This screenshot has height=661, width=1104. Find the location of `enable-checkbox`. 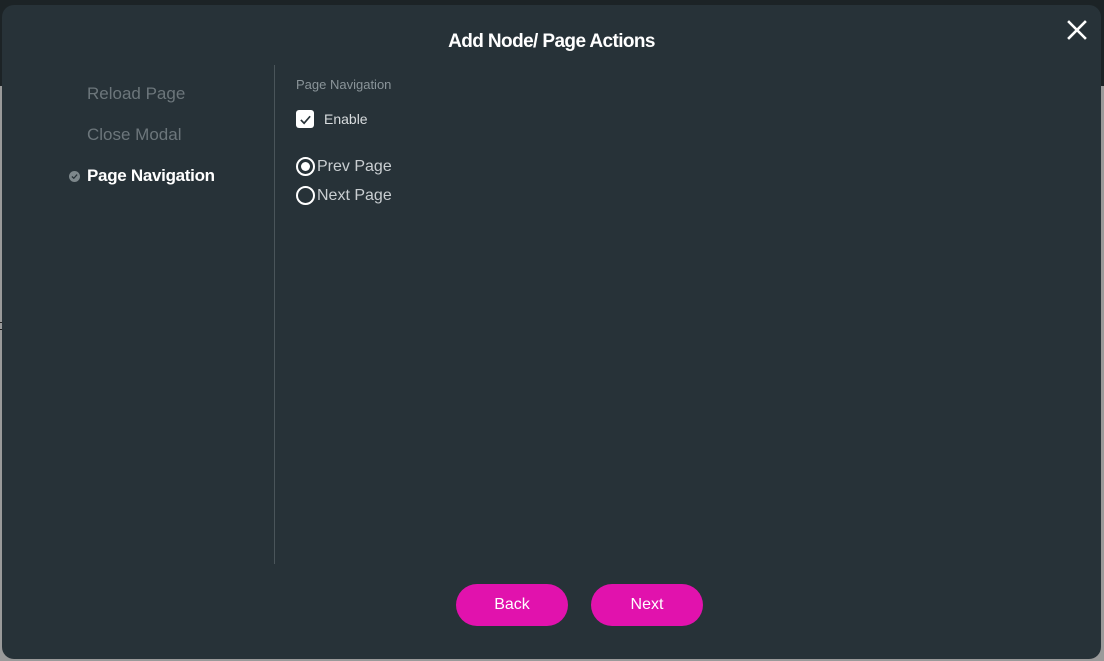

enable-checkbox is located at coordinates (305, 119).